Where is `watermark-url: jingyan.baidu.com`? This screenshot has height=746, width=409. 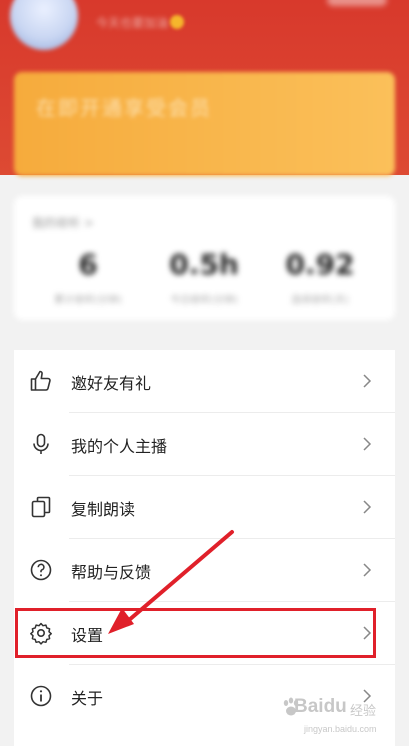
watermark-url: jingyan.baidu.com is located at coordinates (340, 729).